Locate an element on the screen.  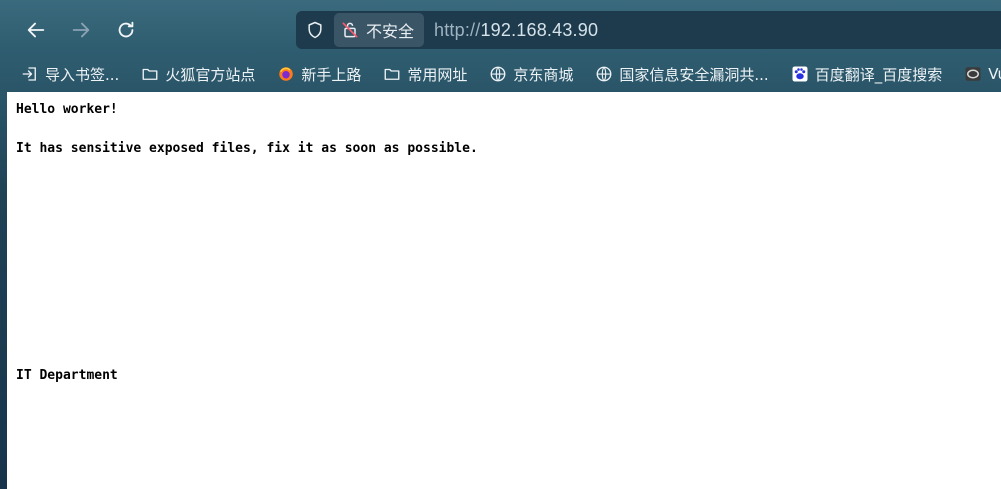
bookmark-firefox-site: 火狐官方站点 is located at coordinates (198, 74).